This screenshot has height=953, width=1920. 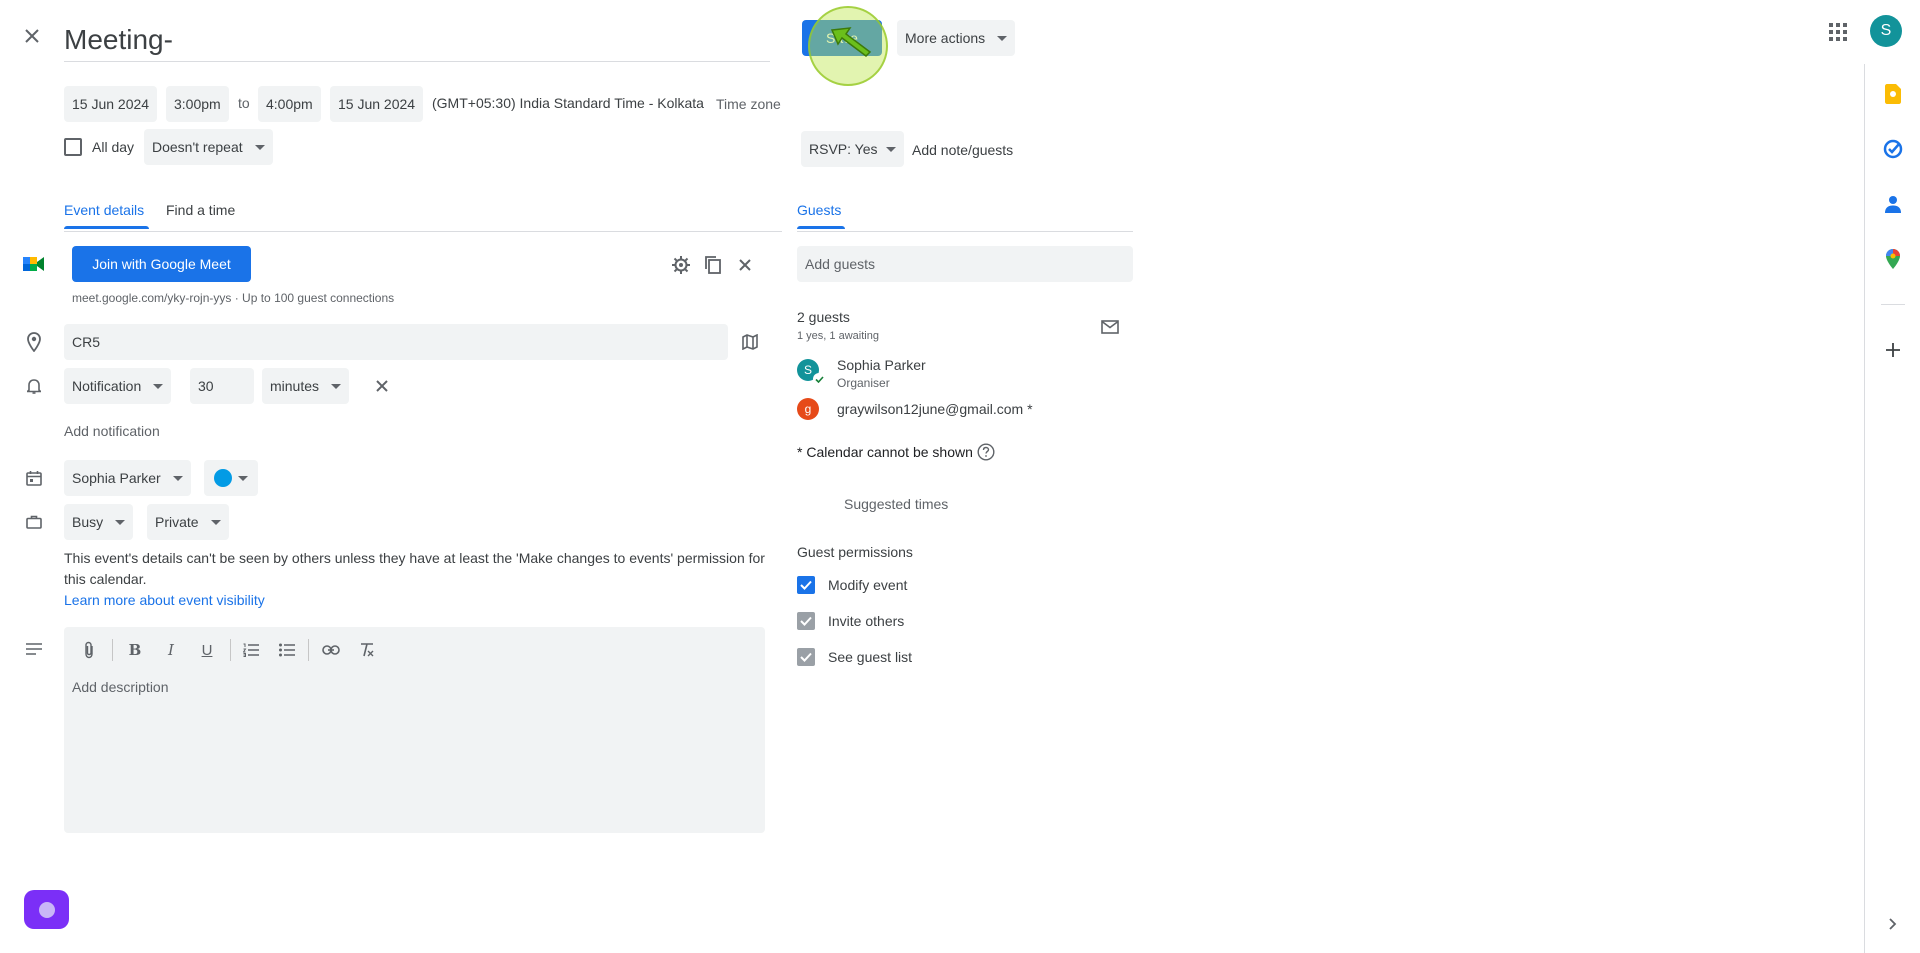 What do you see at coordinates (106, 227) in the screenshot?
I see `tab-underline` at bounding box center [106, 227].